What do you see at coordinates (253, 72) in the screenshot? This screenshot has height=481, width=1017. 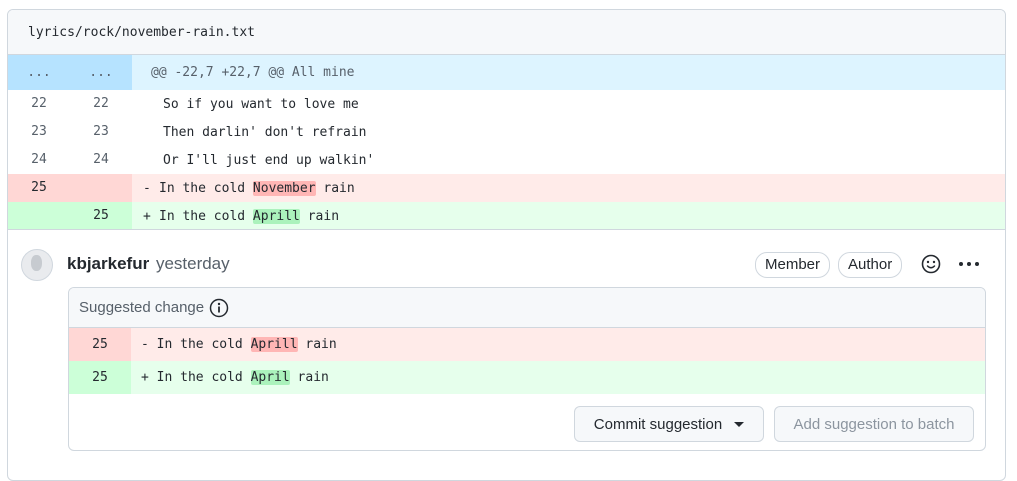 I see `hunk-text: @@ -22,7 +22,7 @@ All mine` at bounding box center [253, 72].